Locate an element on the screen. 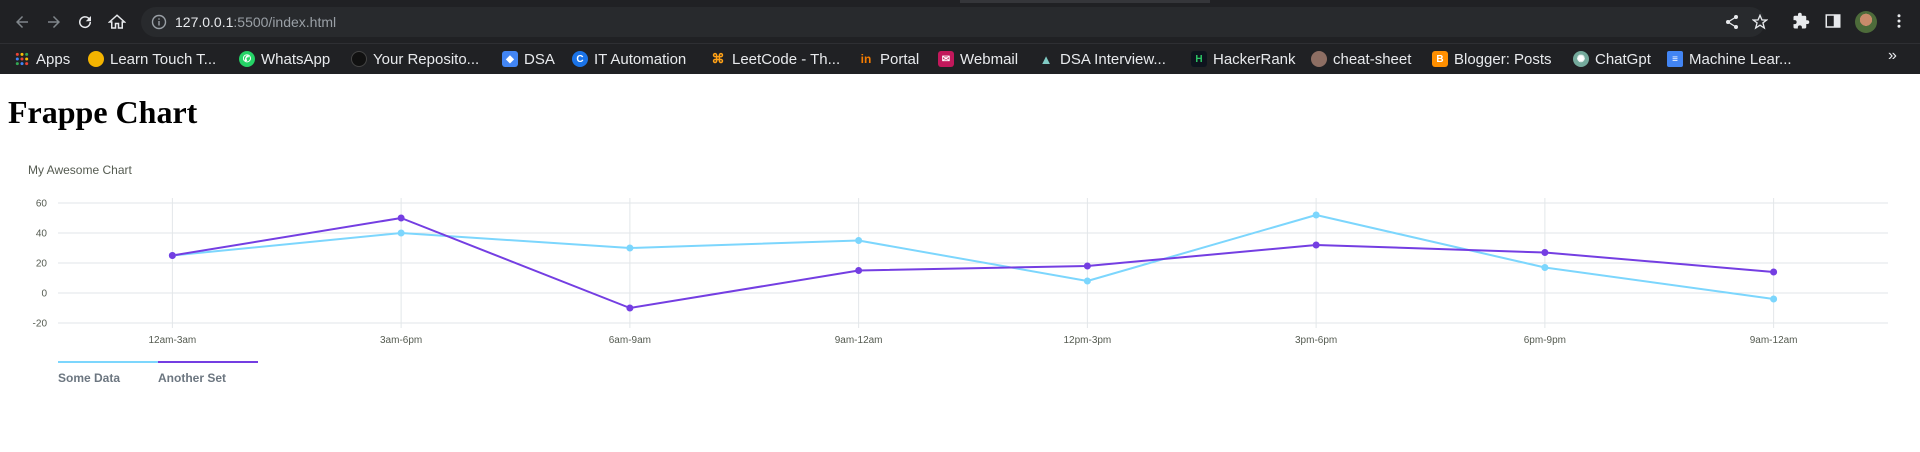 Image resolution: width=1920 pixels, height=452 pixels. bookmark-it-automation: C IT Automation is located at coordinates (629, 59).